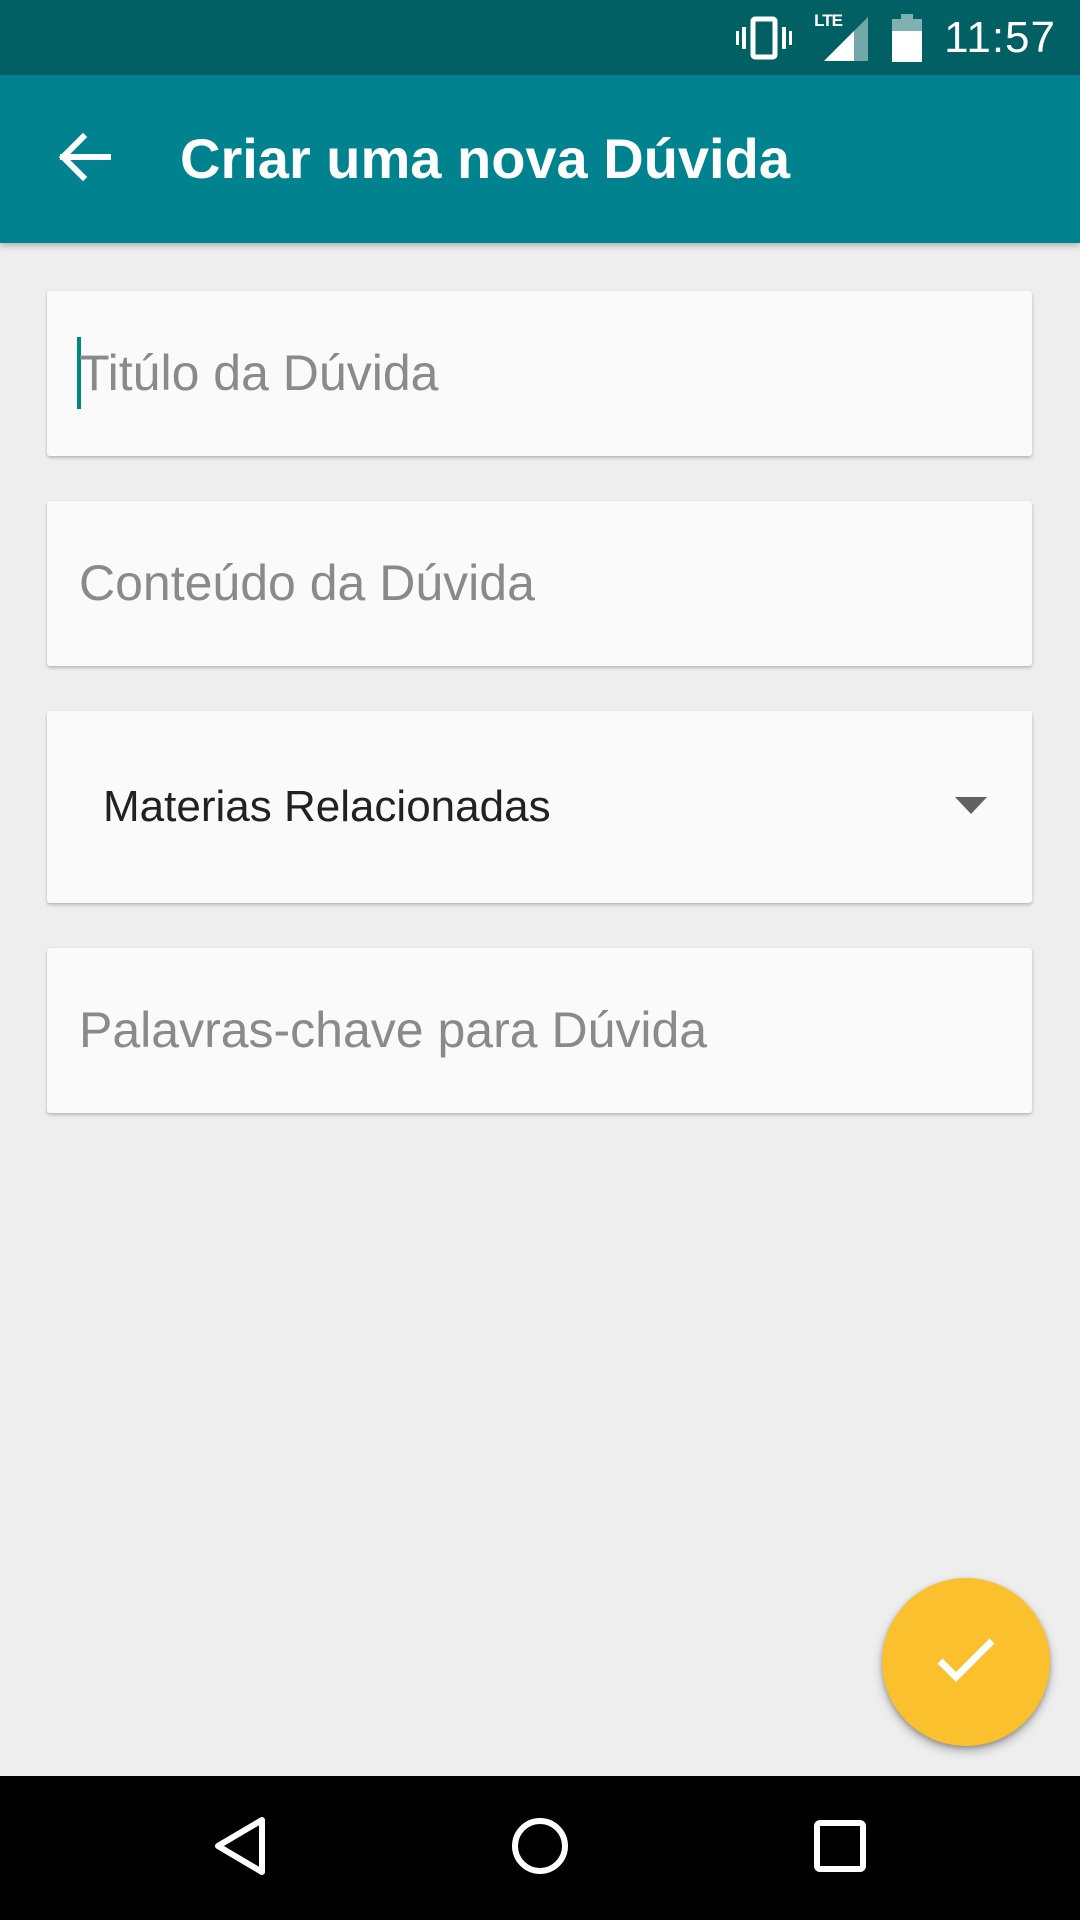 The height and width of the screenshot is (1920, 1080). Describe the element at coordinates (540, 37) in the screenshot. I see `status-bar: LTE 11:57` at that location.